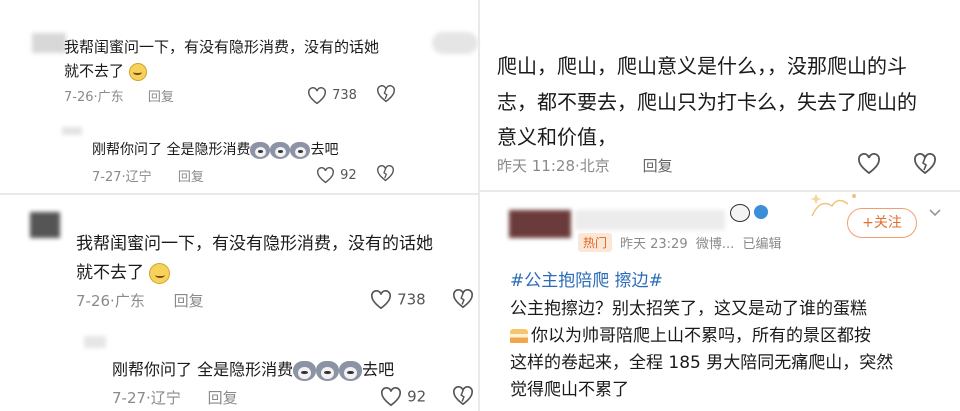 The image size is (960, 411). What do you see at coordinates (720, 191) in the screenshot?
I see `panel-divider-h-right` at bounding box center [720, 191].